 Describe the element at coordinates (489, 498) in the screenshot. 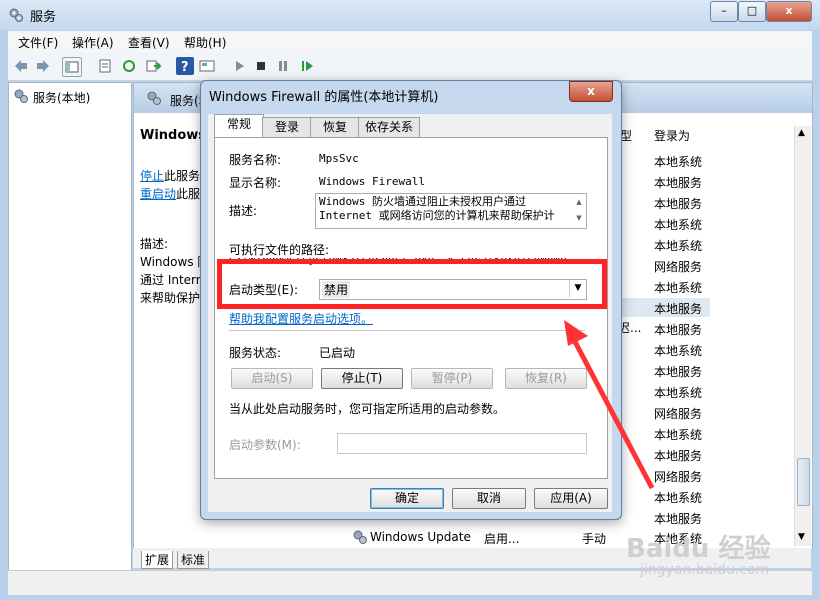

I see `cancel-button: 取消` at that location.